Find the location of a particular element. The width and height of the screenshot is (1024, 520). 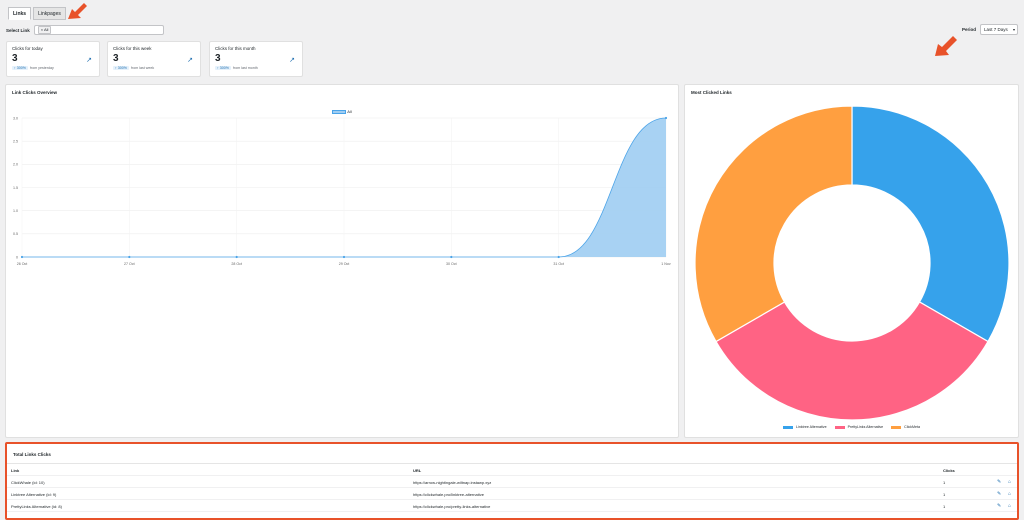

donut-legend-item: PrettyLinks Alternative is located at coordinates (859, 427).